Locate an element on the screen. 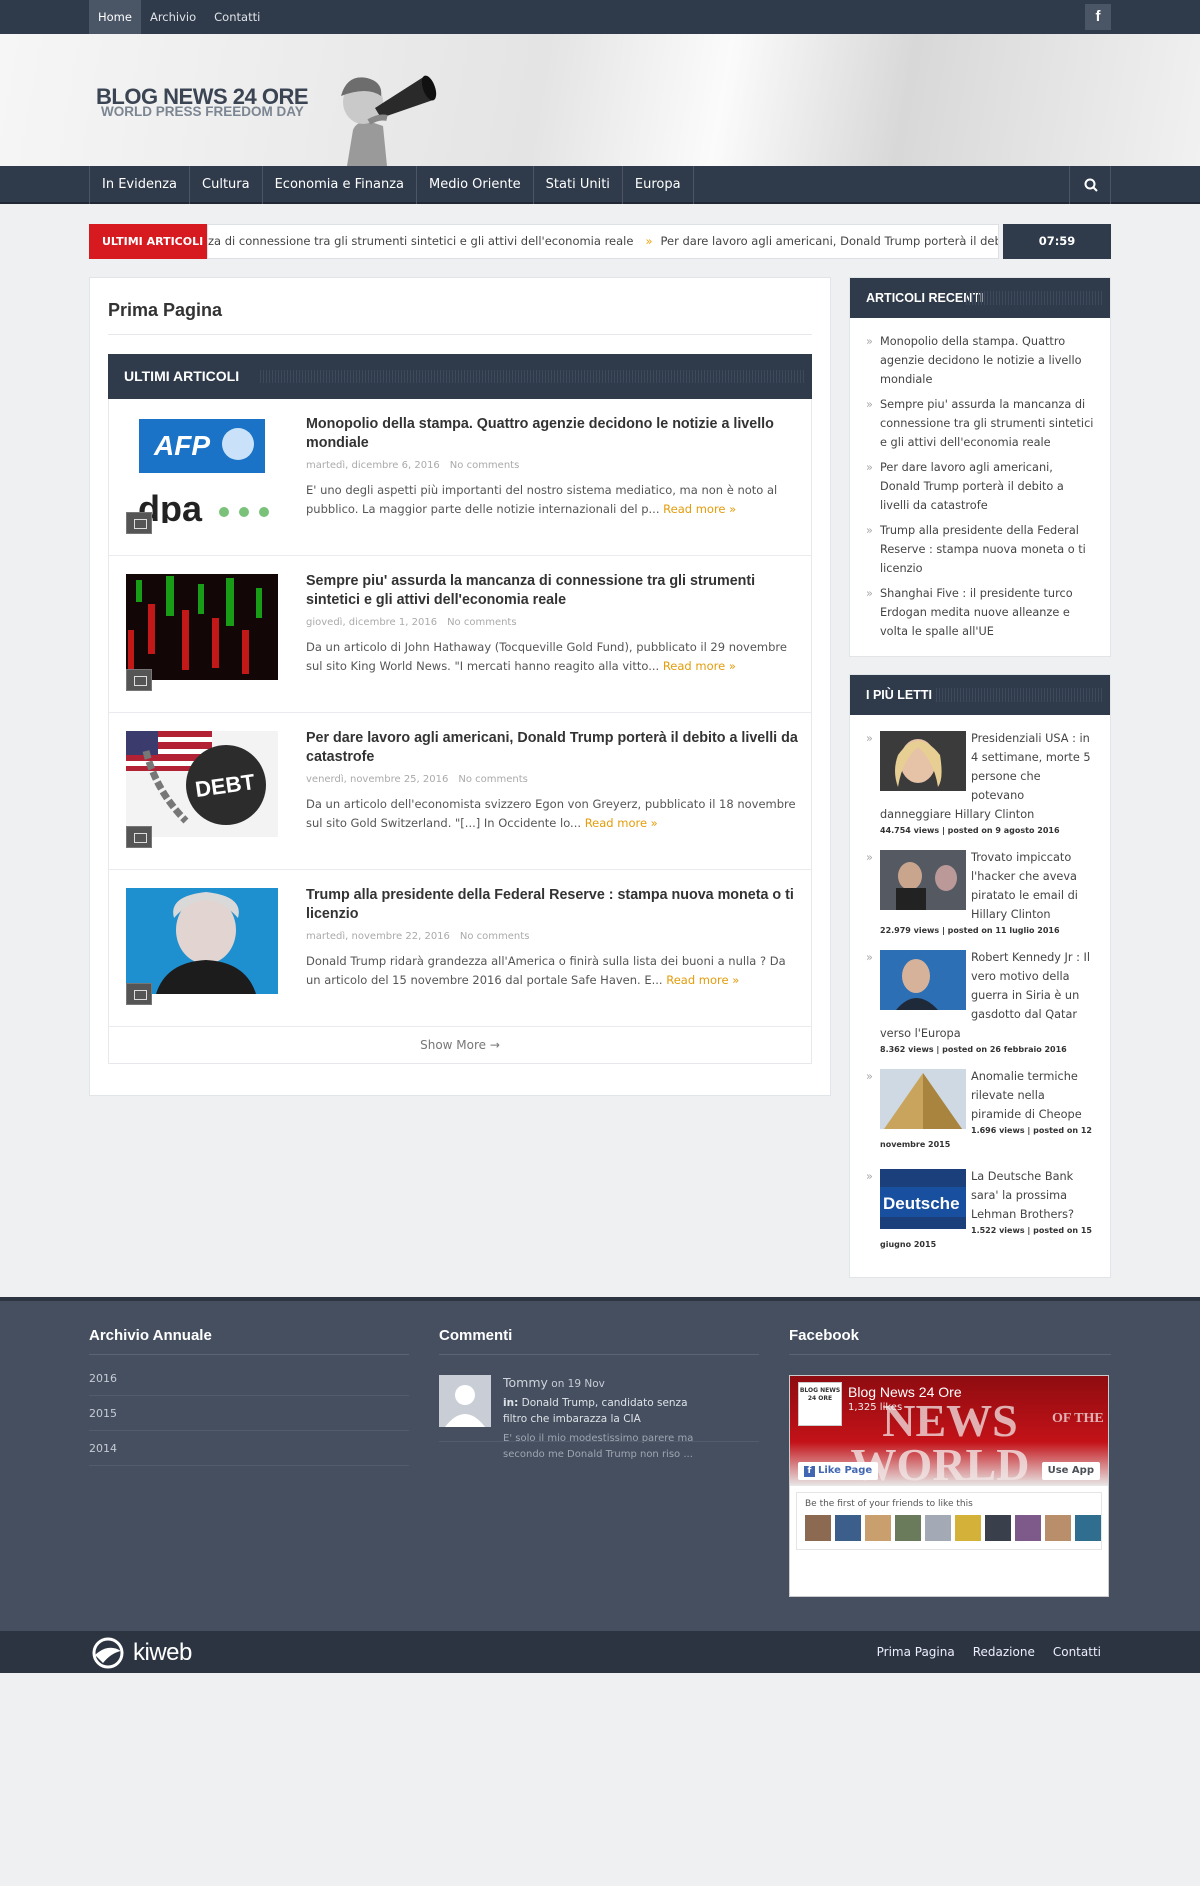 Image resolution: width=1200 pixels, height=1886 pixels. nav-cultura: Cultura is located at coordinates (226, 185).